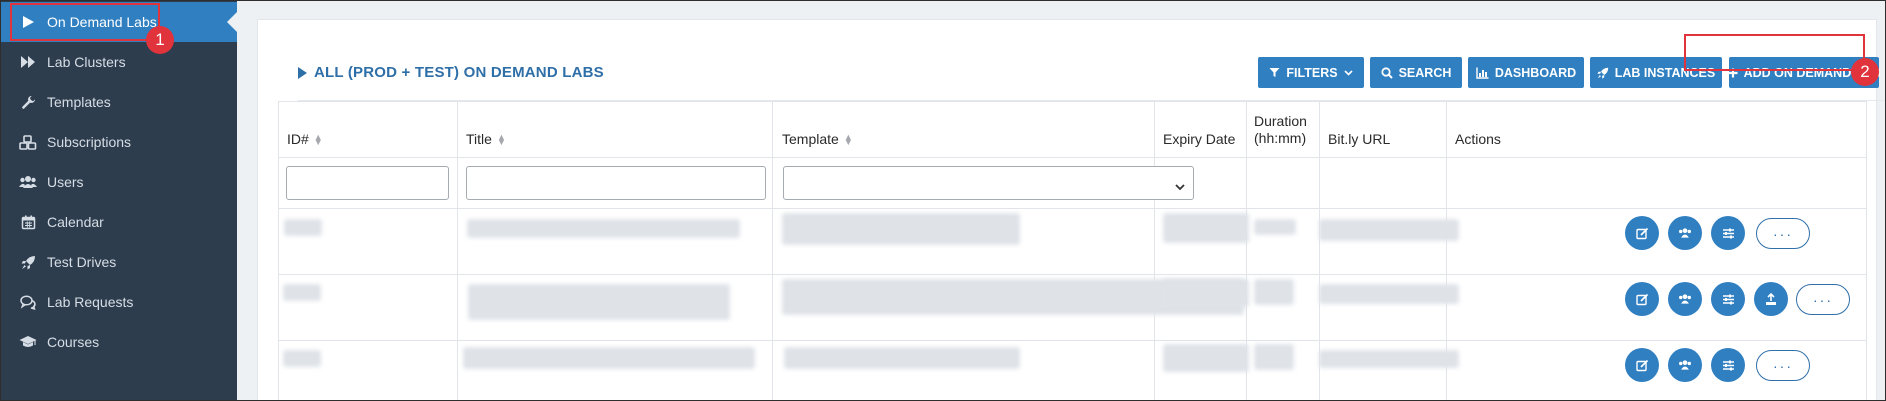 The width and height of the screenshot is (1886, 401). I want to click on highlight-box-on-demand-labs, so click(85, 22).